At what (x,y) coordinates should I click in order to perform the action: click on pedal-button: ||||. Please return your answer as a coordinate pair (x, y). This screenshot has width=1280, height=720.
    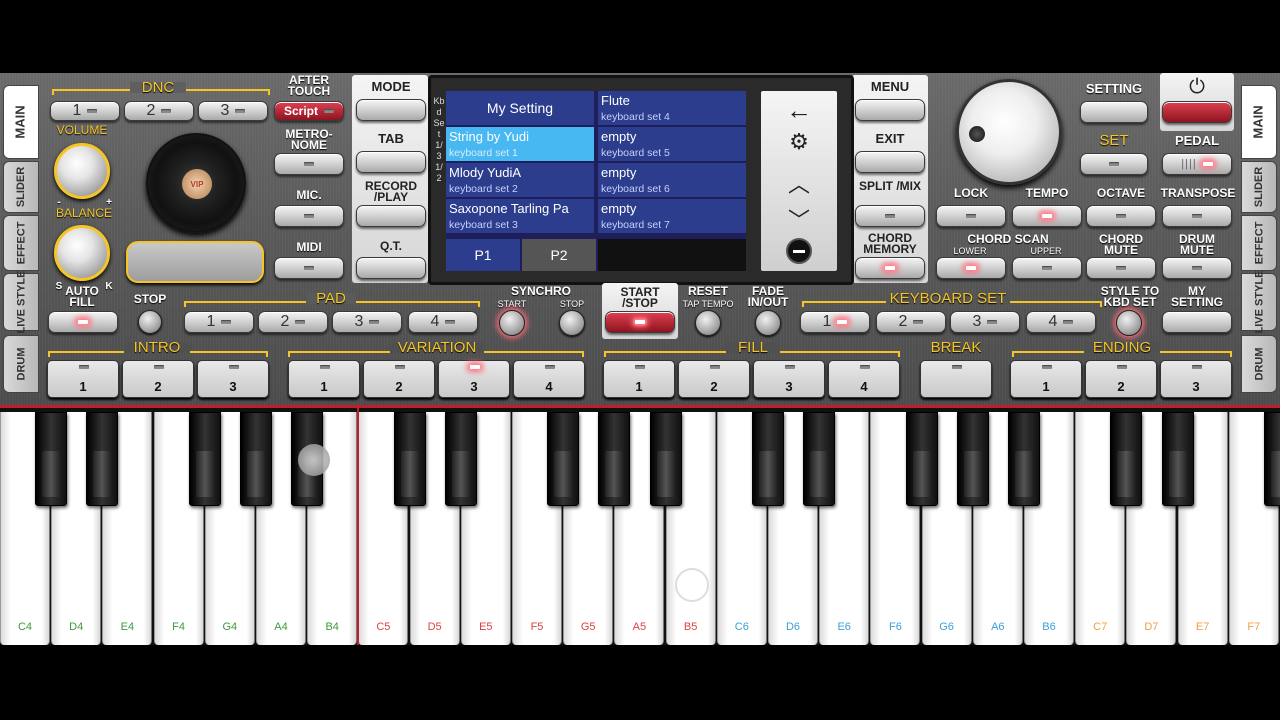
    Looking at the image, I should click on (1197, 164).